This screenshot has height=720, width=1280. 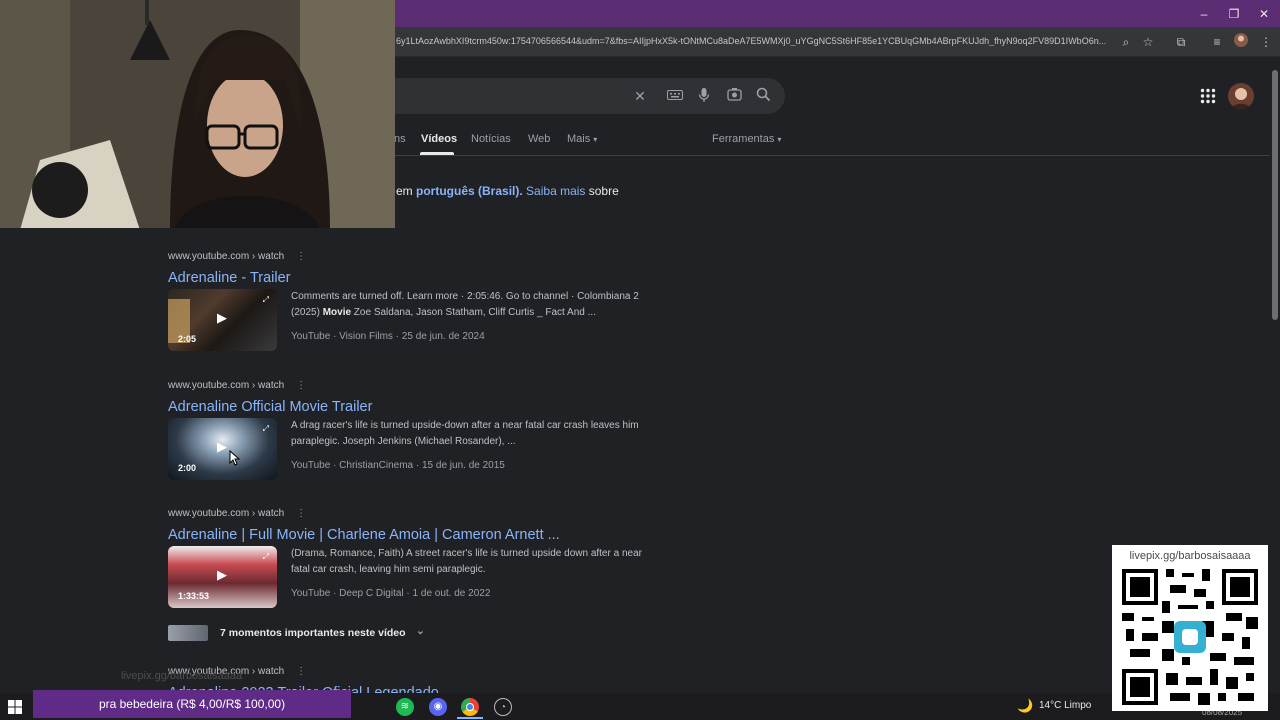 I want to click on profile-avatar-icon, so click(x=1241, y=42).